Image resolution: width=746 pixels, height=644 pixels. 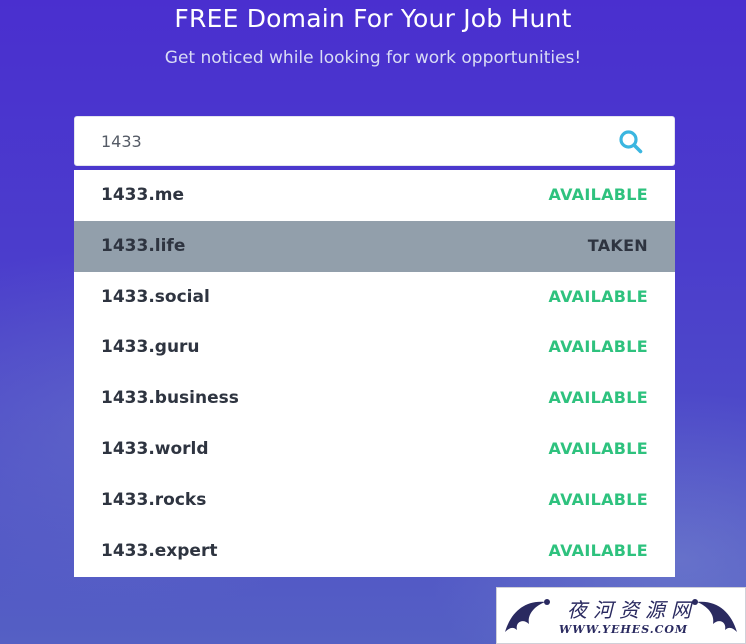 What do you see at coordinates (632, 610) in the screenshot?
I see `watermark-chinese-text: 夜河资源网` at bounding box center [632, 610].